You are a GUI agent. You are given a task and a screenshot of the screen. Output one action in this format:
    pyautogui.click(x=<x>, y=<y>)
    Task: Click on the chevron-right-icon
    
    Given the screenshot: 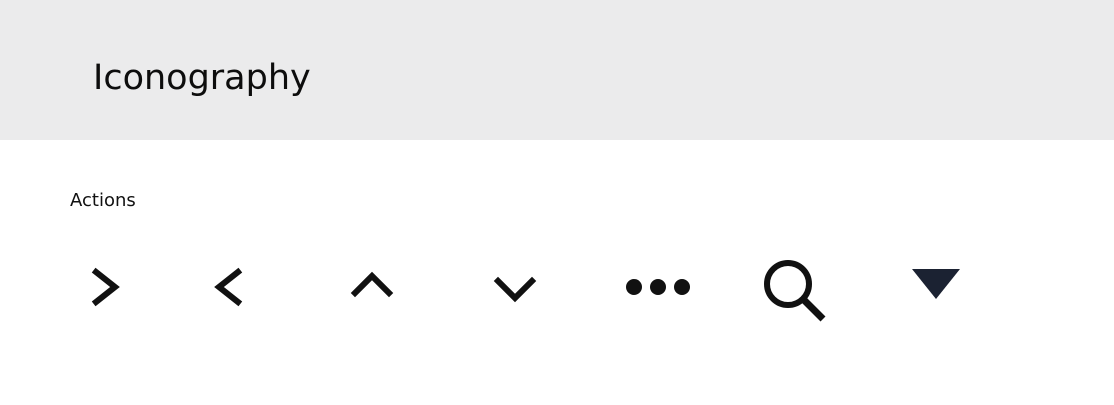 What is the action you would take?
    pyautogui.click(x=107, y=287)
    